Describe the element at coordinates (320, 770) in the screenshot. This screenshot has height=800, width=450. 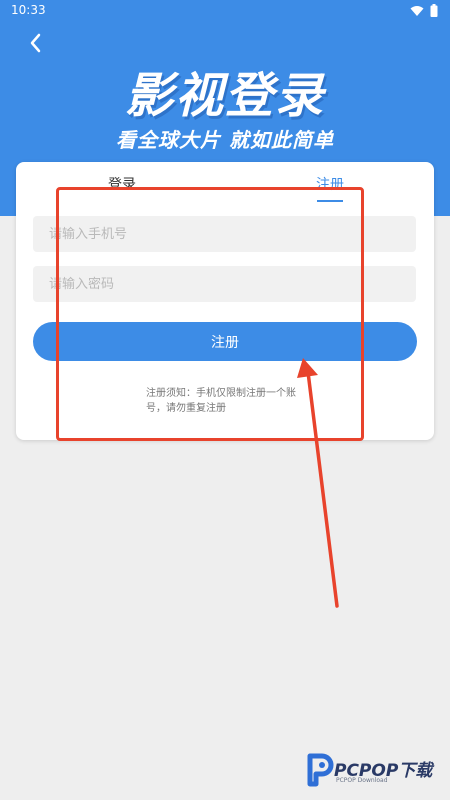
I see `watermark-logo-icon` at that location.